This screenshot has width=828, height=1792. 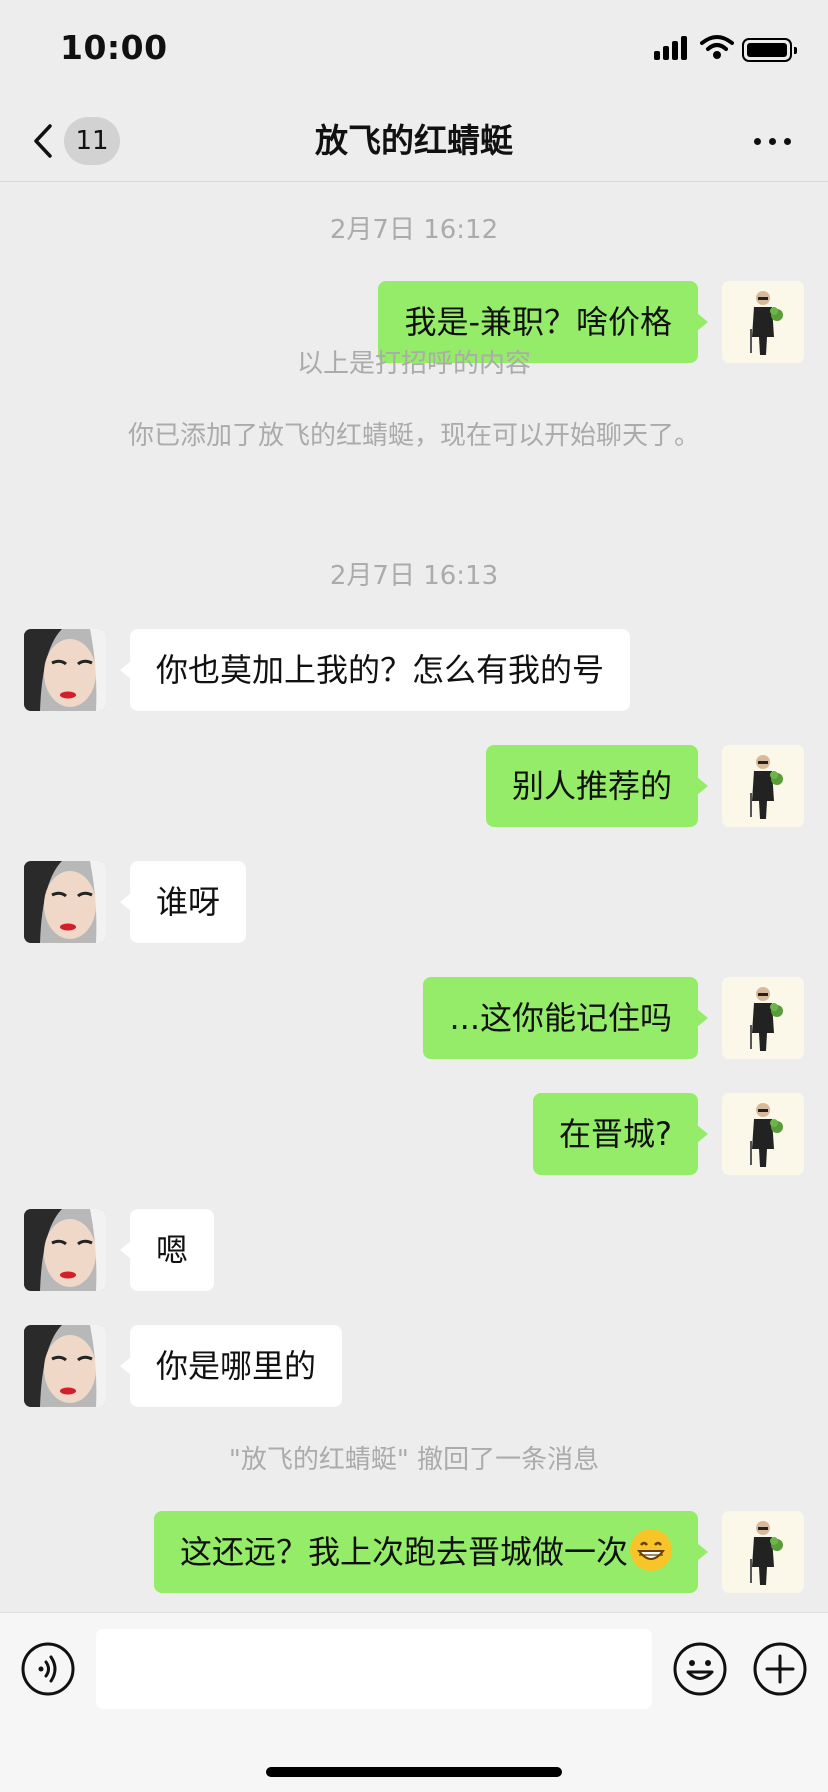 I want to click on message-row-sent: 别人推荐的, so click(x=414, y=786).